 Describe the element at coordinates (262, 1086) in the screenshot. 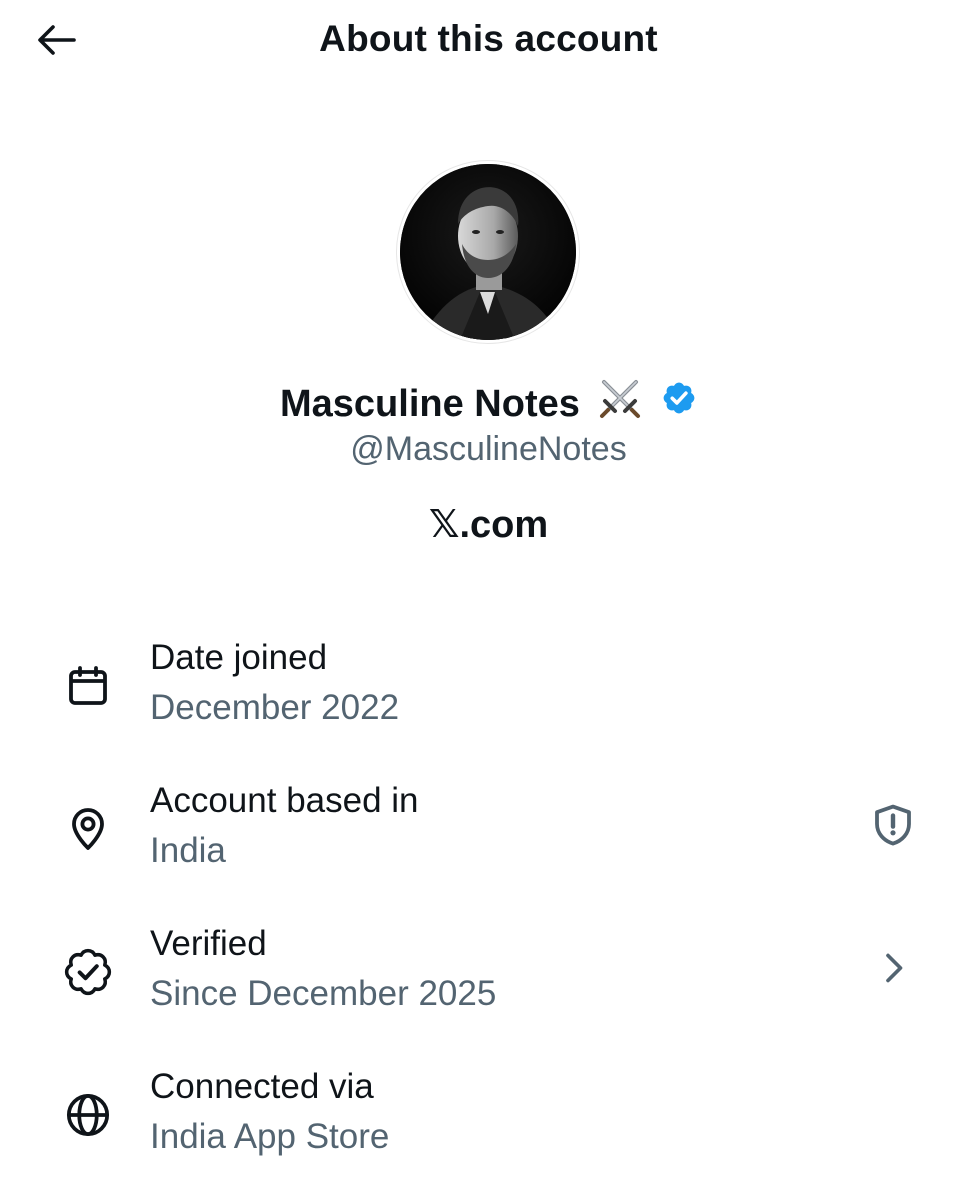

I see `detail-label: Connected via` at that location.